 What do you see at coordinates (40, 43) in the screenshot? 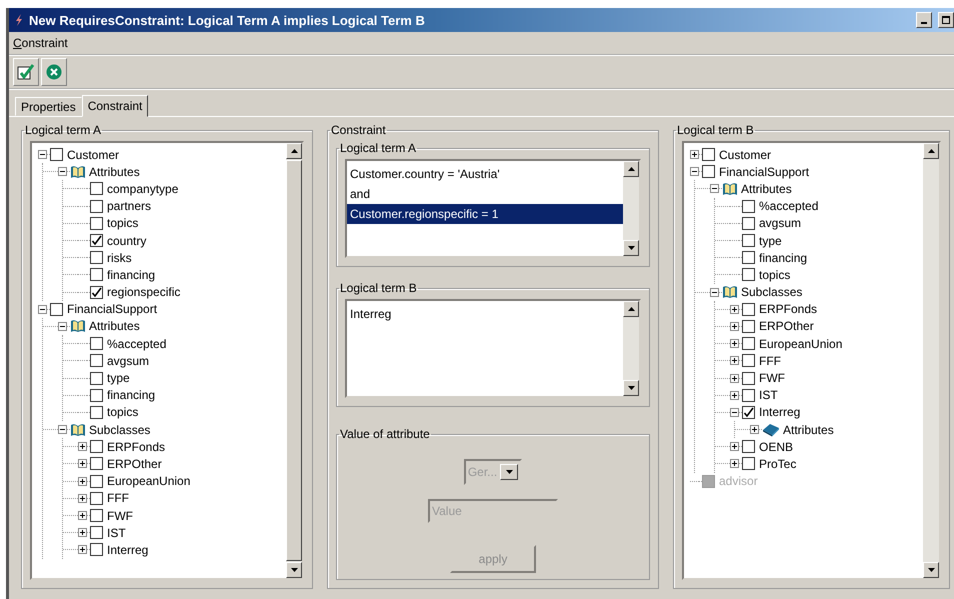
I see `menu-item: Constraint` at bounding box center [40, 43].